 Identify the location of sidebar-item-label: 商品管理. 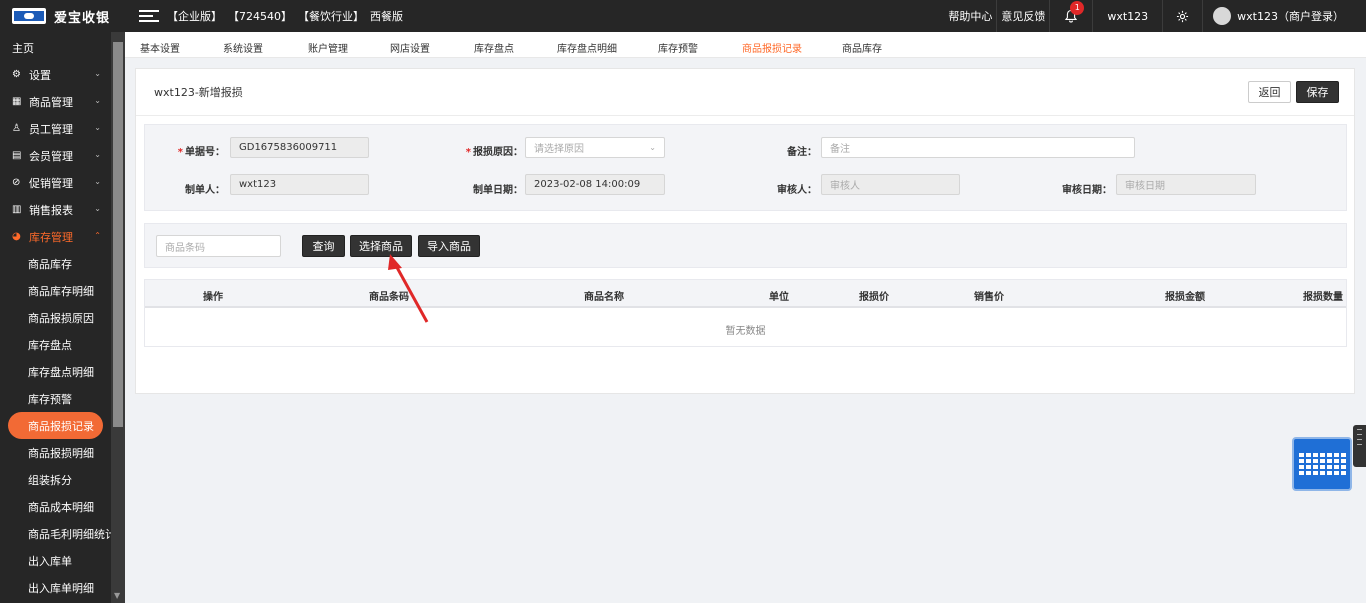
(51, 102).